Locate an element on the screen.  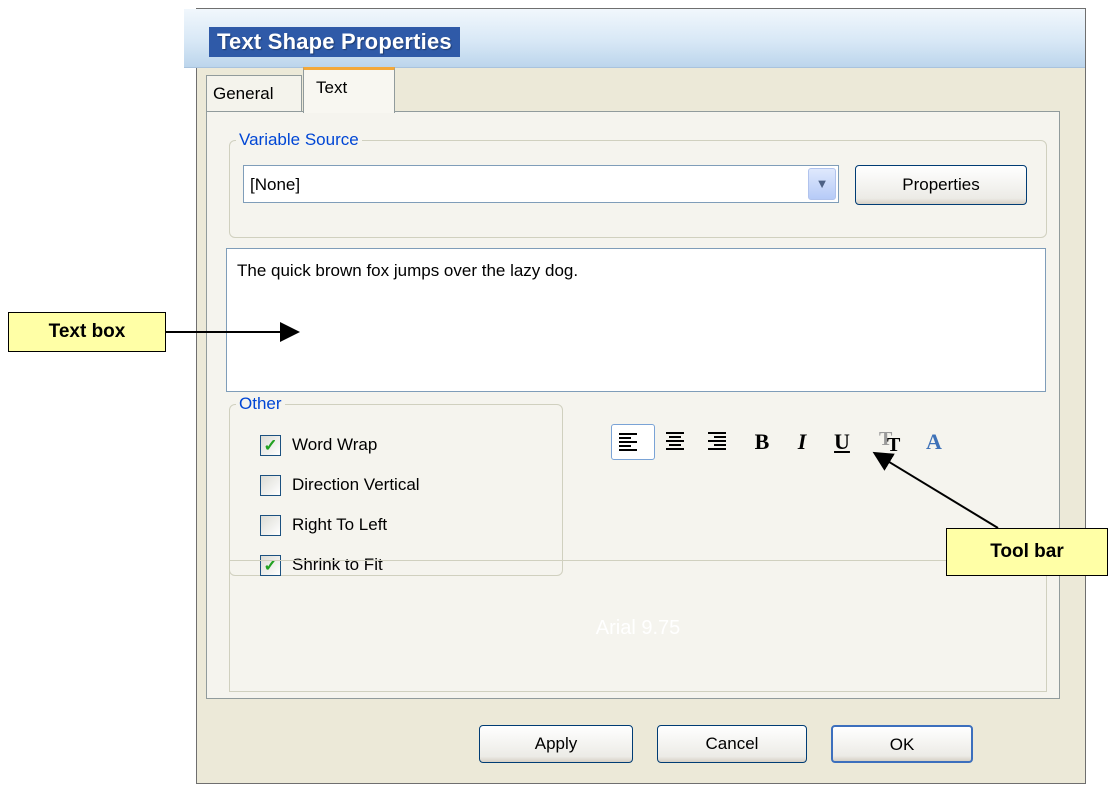
align-right-icon is located at coordinates (717, 442).